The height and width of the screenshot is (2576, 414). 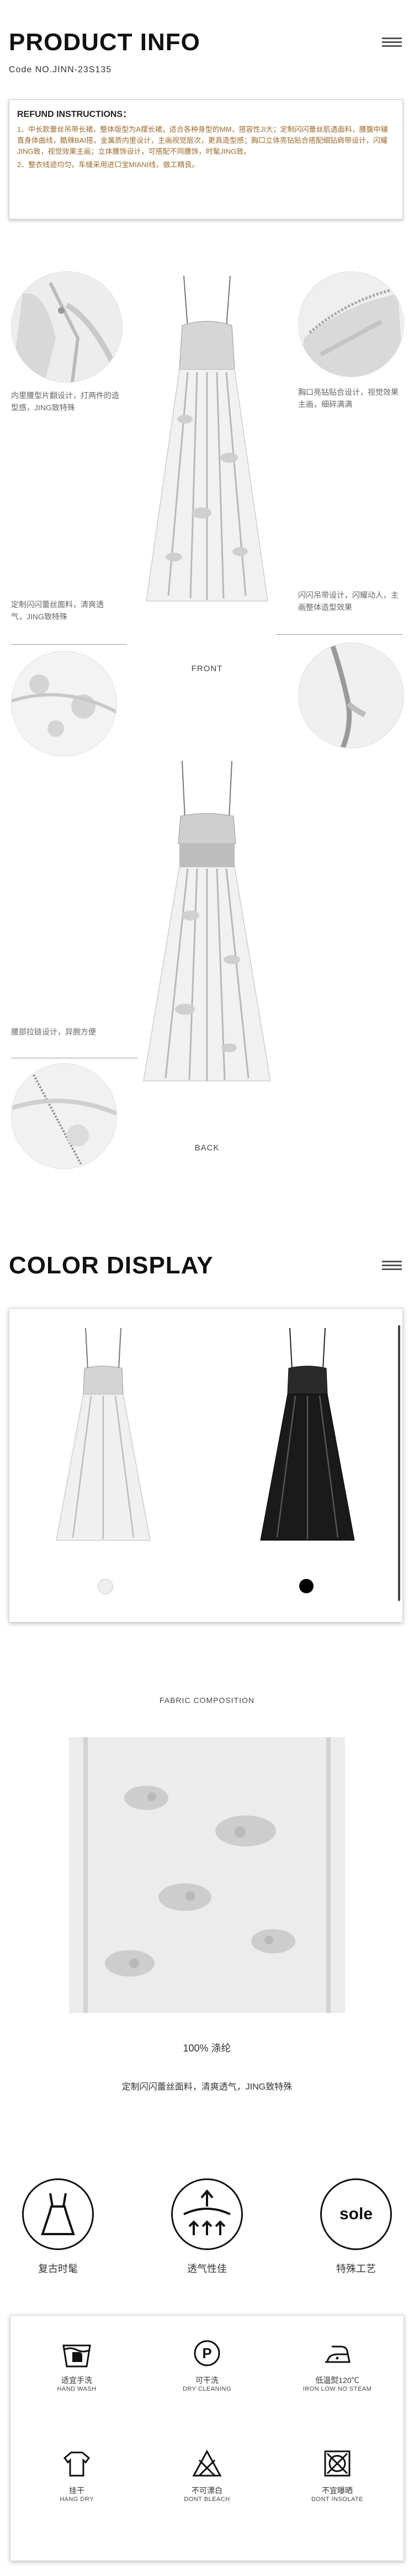 I want to click on fabric-swatch-image, so click(x=207, y=1875).